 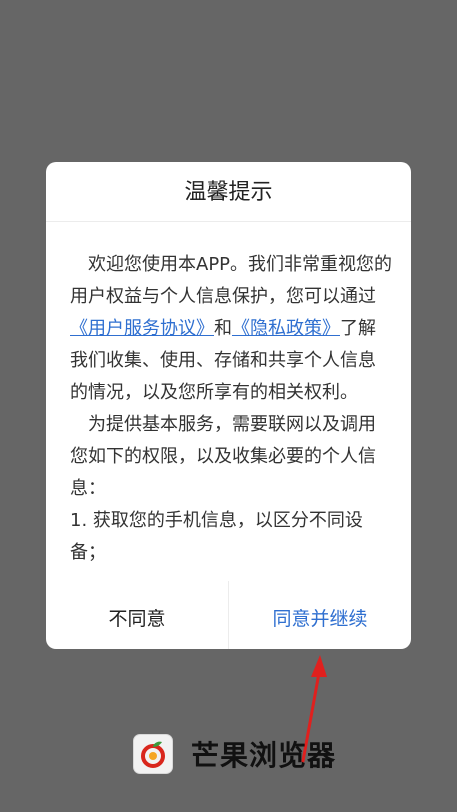 What do you see at coordinates (228, 192) in the screenshot?
I see `dialog-title: 温馨提示` at bounding box center [228, 192].